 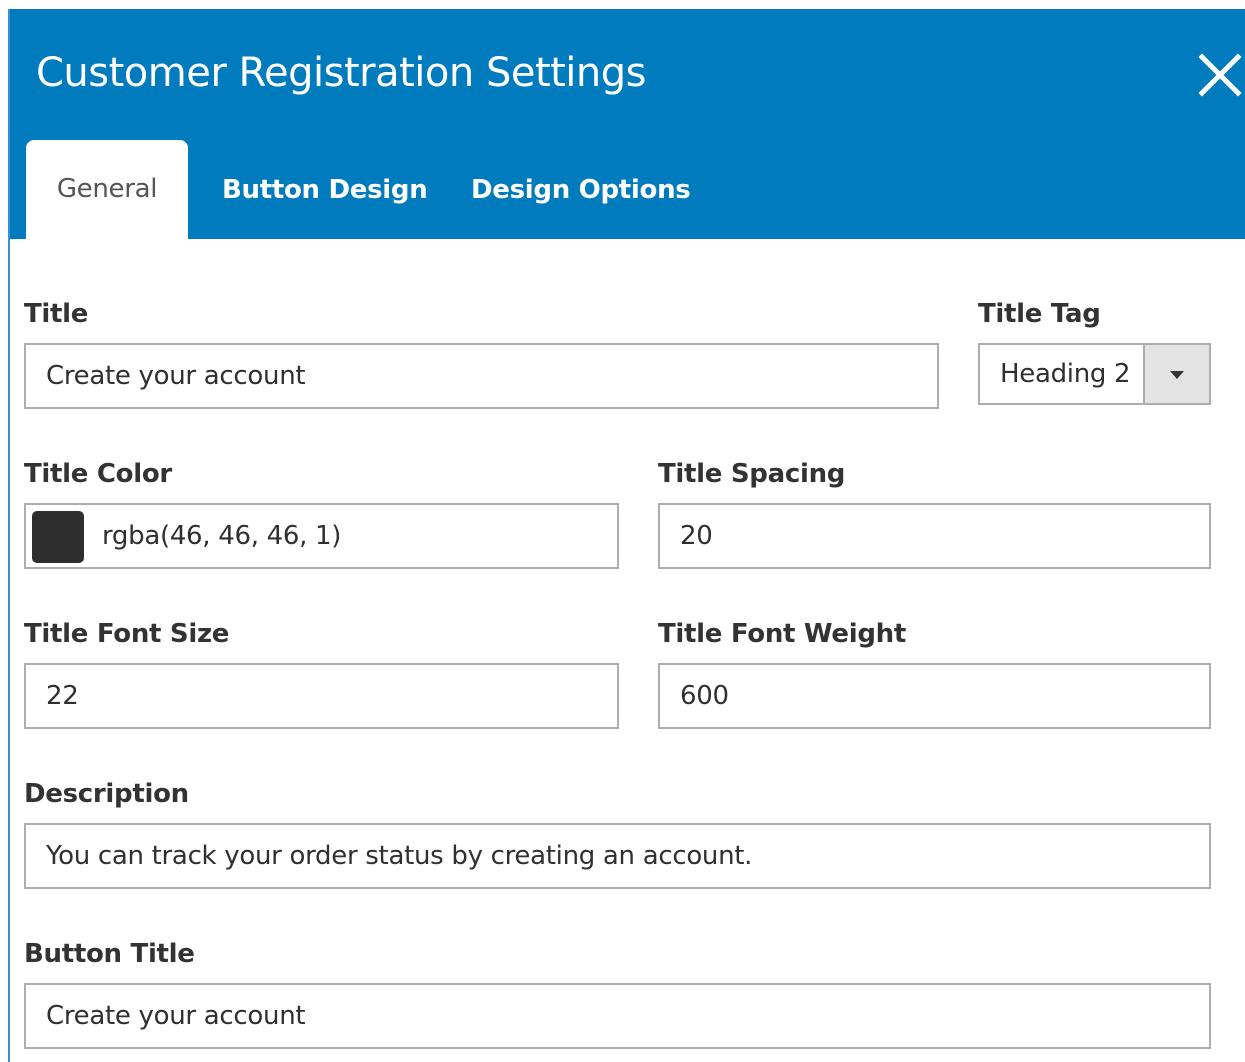 What do you see at coordinates (127, 634) in the screenshot?
I see `title-font-size-label: Title Font Size` at bounding box center [127, 634].